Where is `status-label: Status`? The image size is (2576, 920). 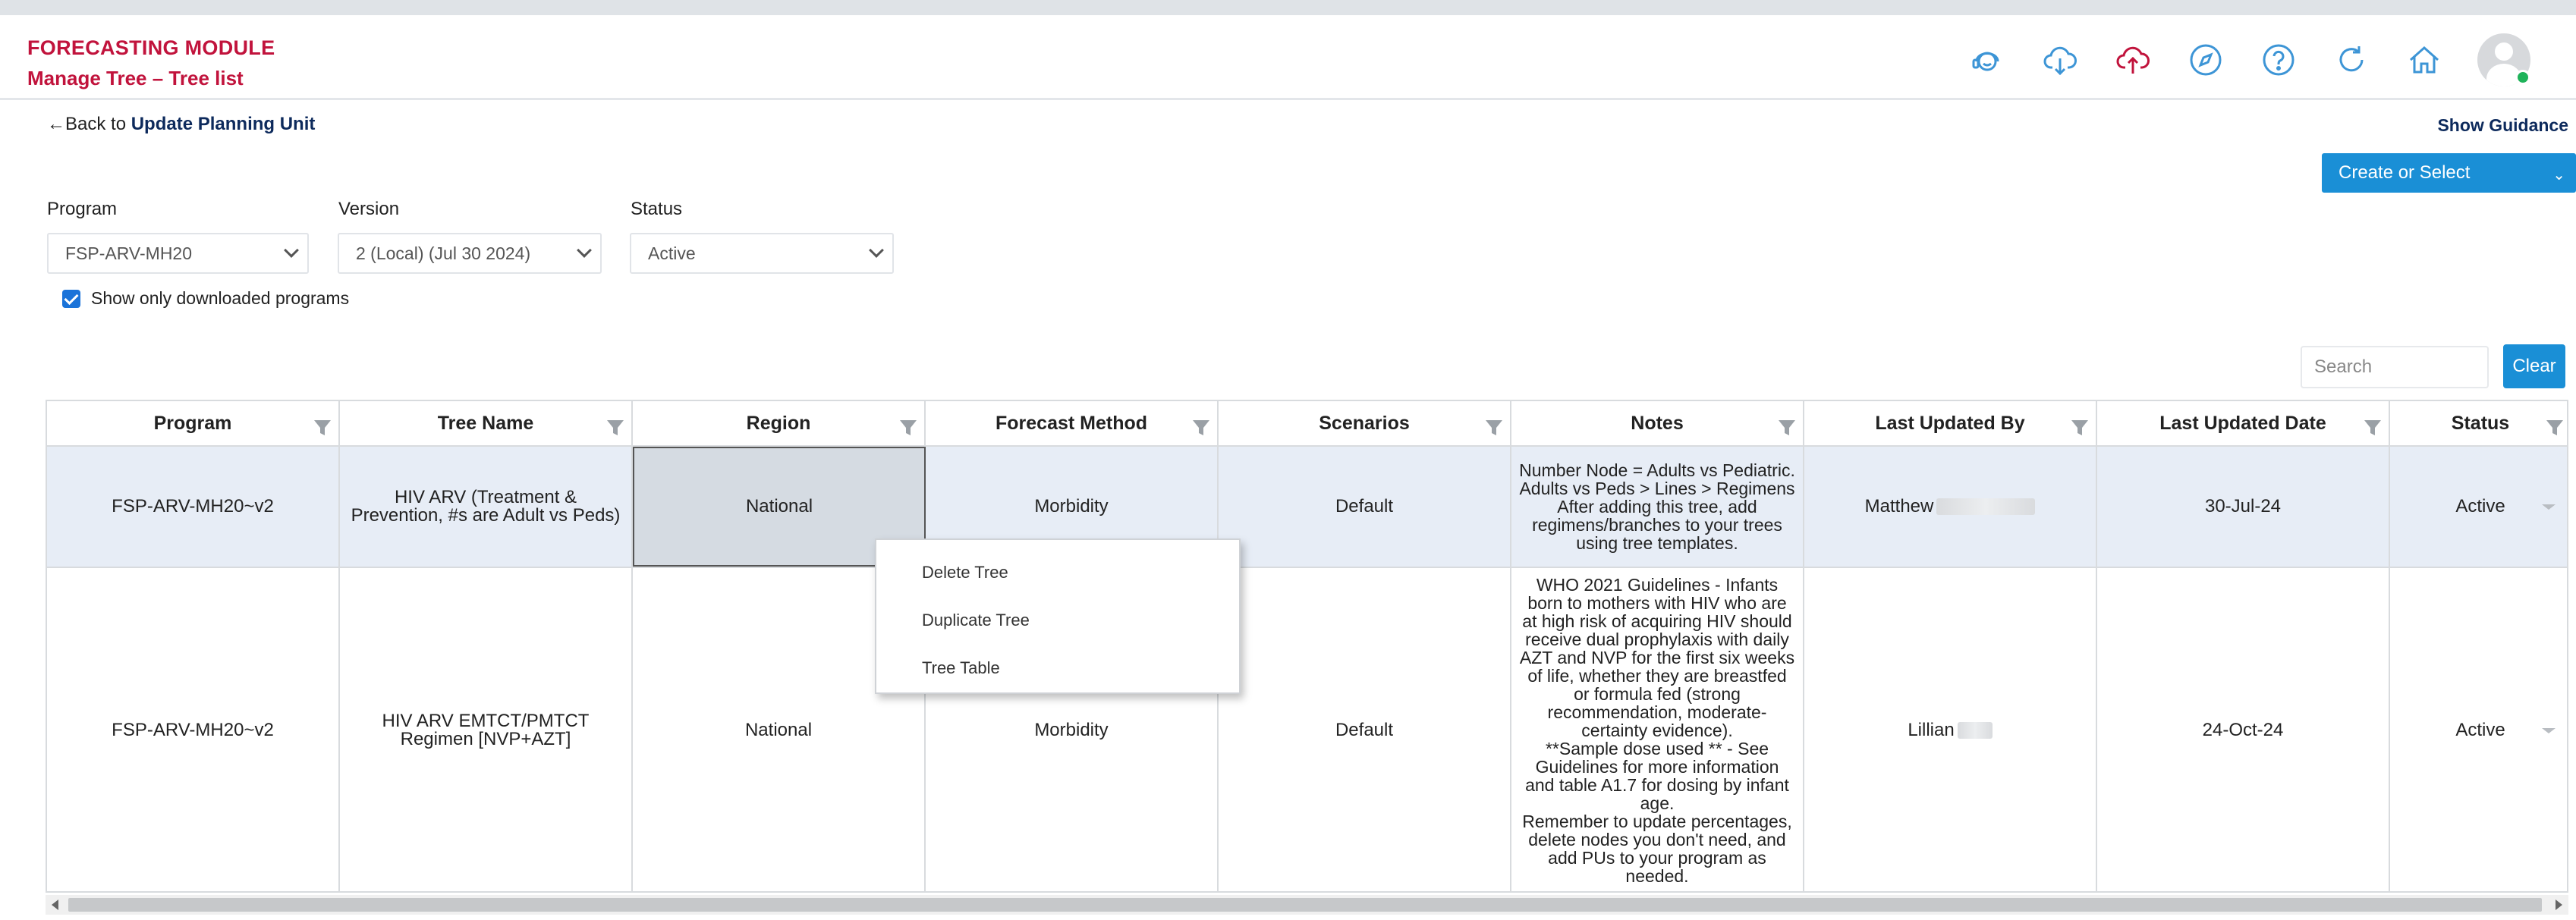 status-label: Status is located at coordinates (657, 209).